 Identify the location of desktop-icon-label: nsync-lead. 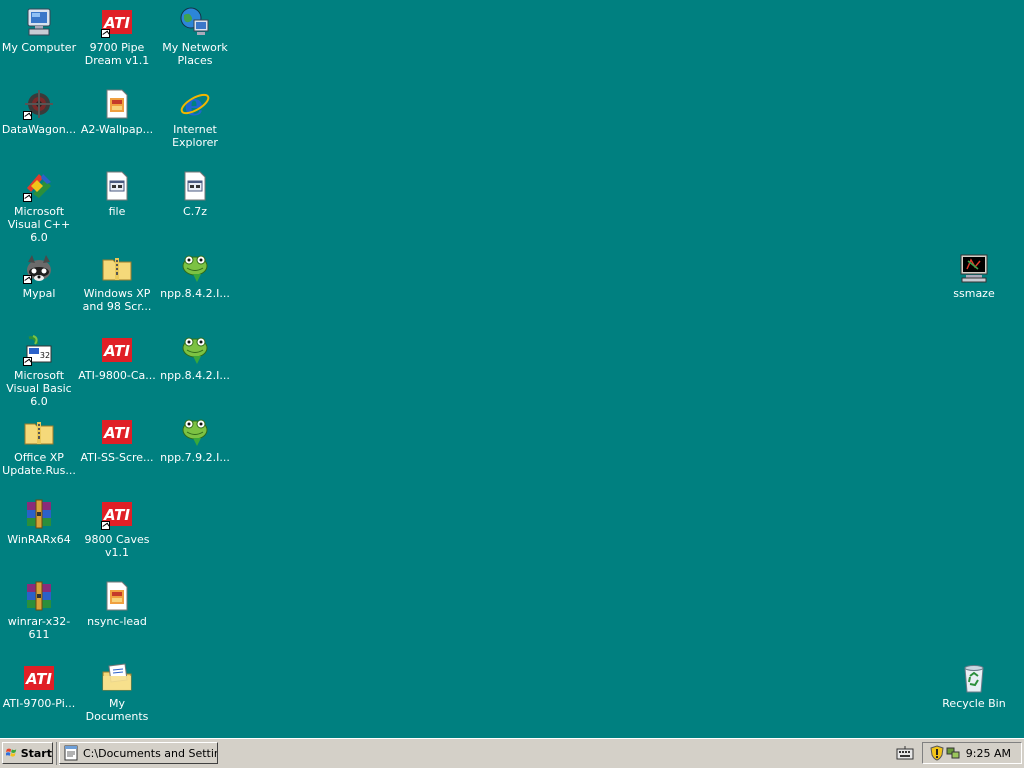
(117, 621).